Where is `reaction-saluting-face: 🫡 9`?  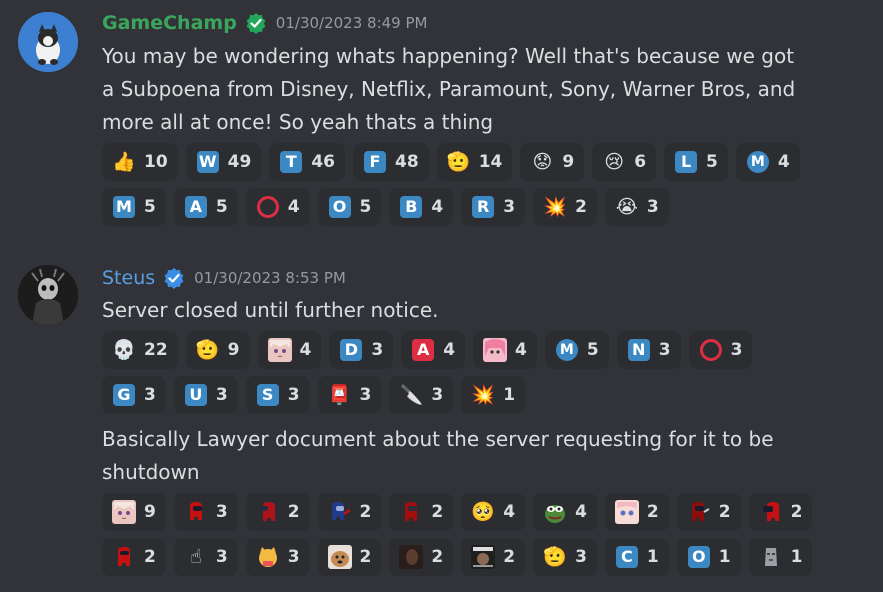 reaction-saluting-face: 🫡 9 is located at coordinates (217, 350).